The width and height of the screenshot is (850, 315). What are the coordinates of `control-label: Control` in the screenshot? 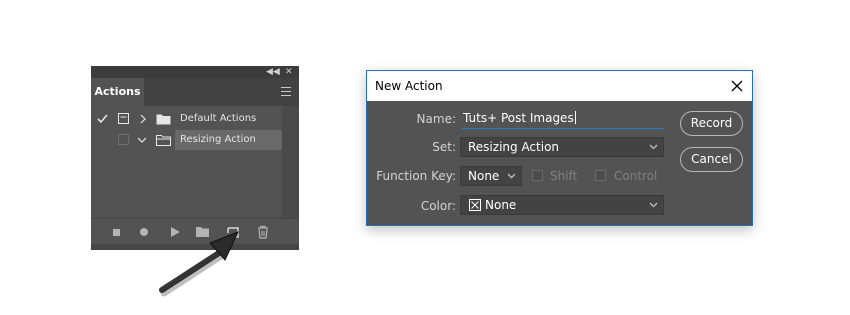 It's located at (636, 176).